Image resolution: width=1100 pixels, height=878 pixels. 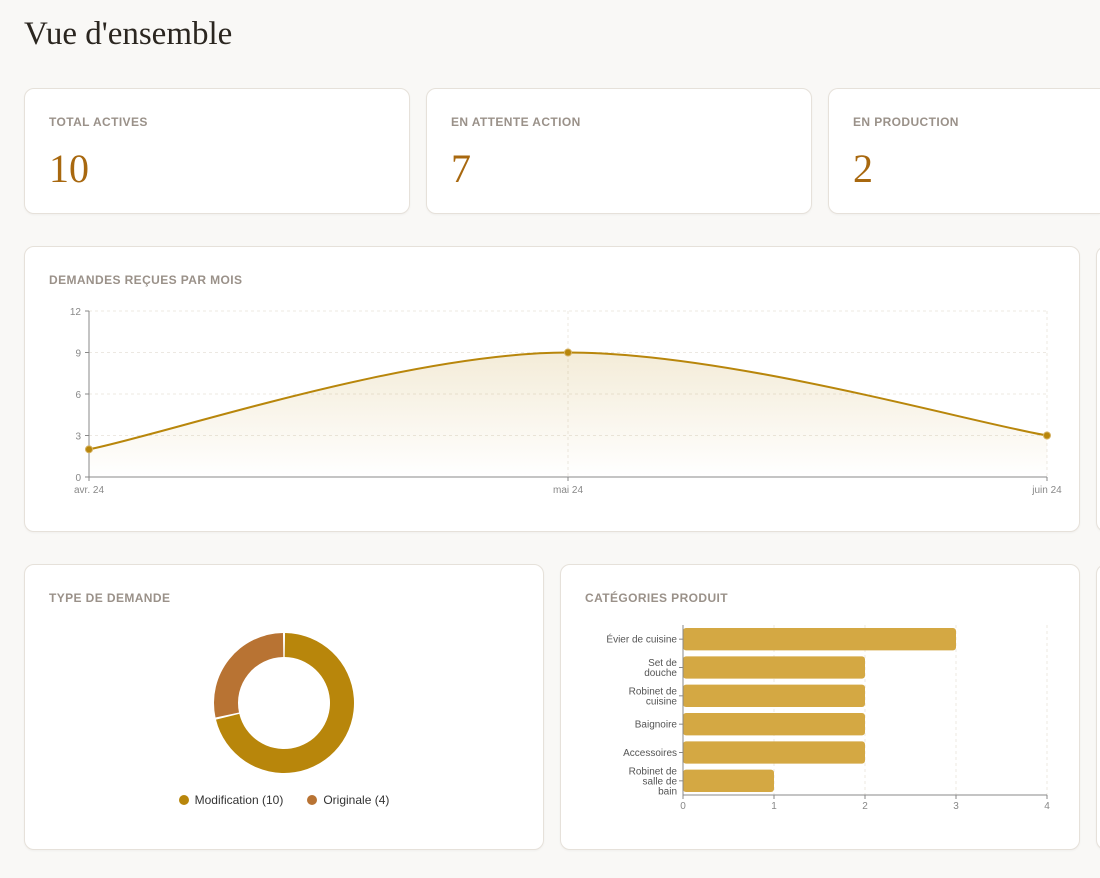 I want to click on x-tick-label: avr. 24, so click(x=89, y=490).